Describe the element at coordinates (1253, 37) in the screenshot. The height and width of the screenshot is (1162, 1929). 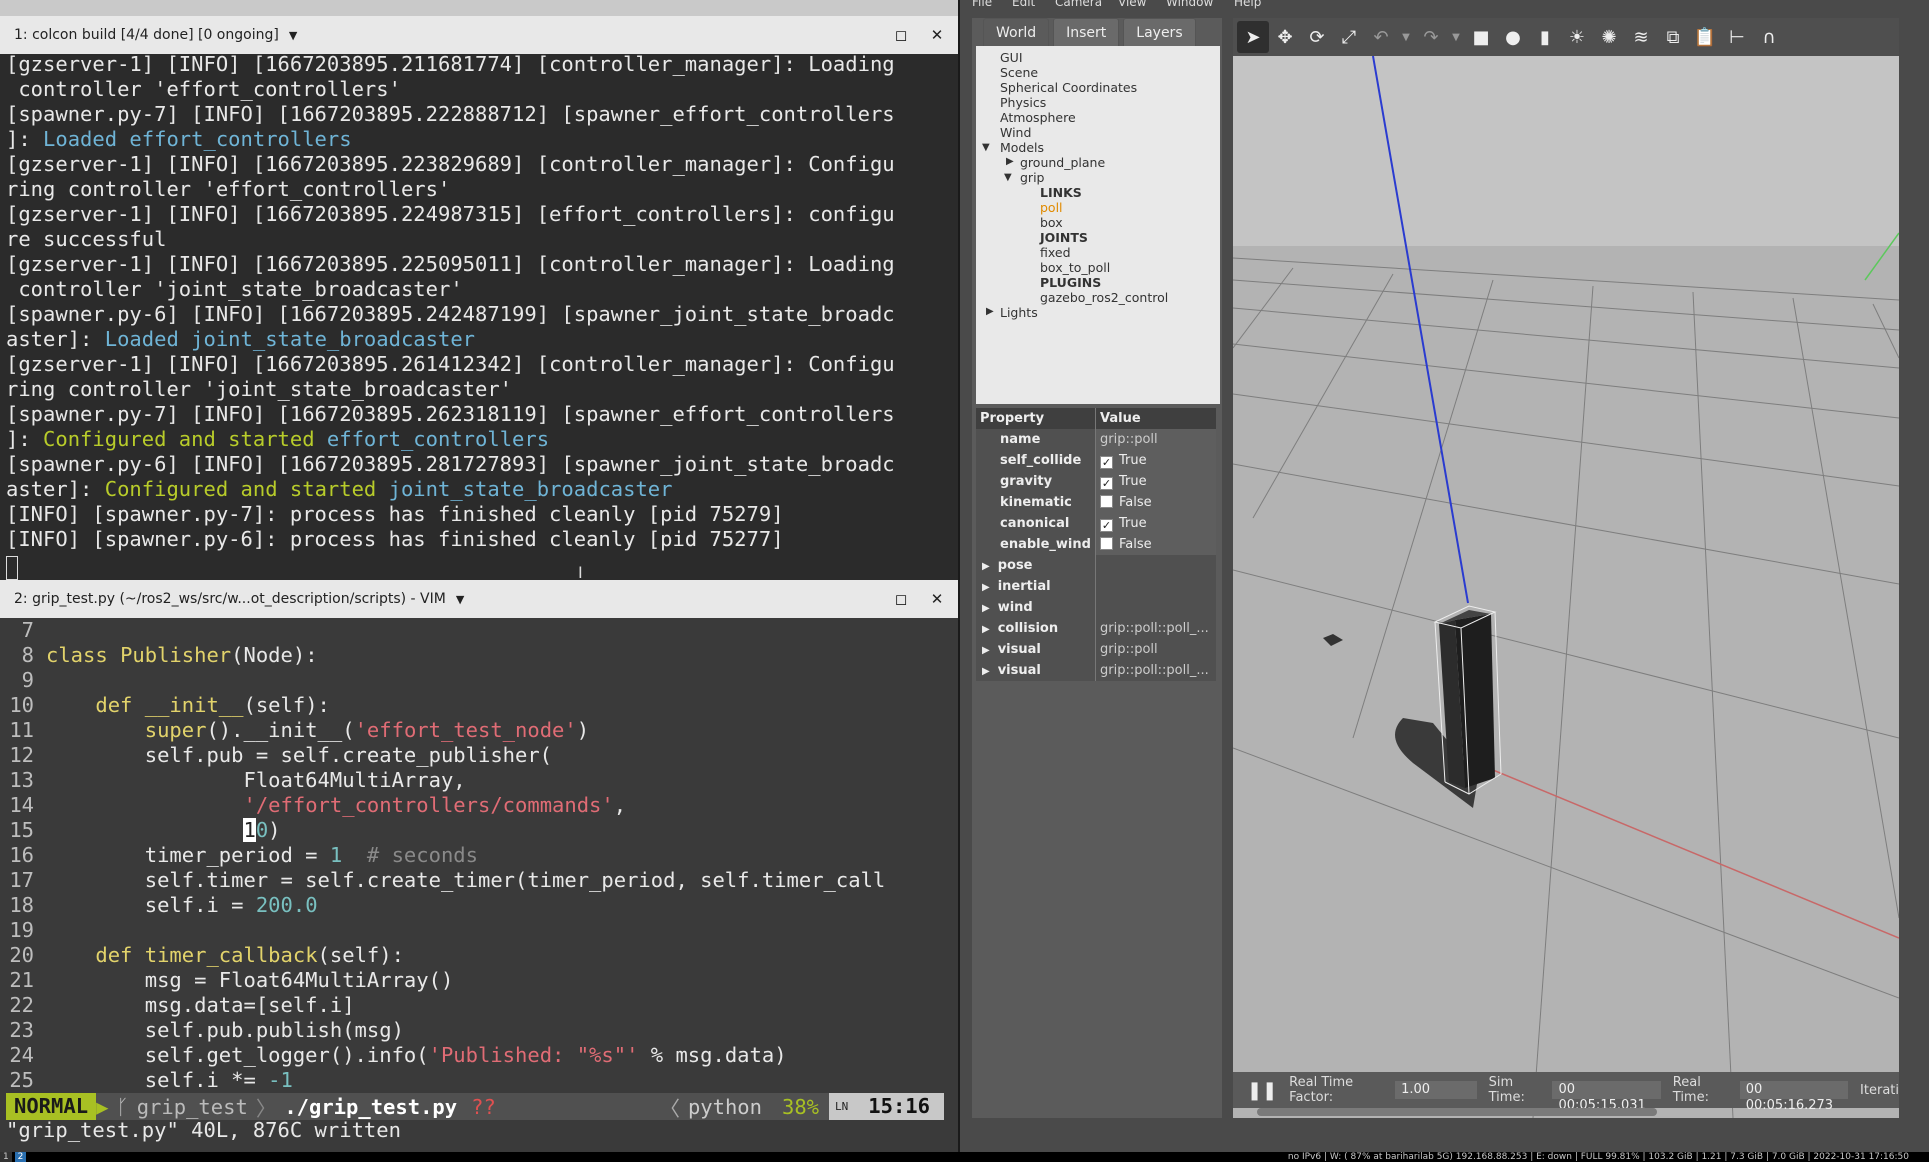
I see `select-arrow-icon: ➤` at that location.